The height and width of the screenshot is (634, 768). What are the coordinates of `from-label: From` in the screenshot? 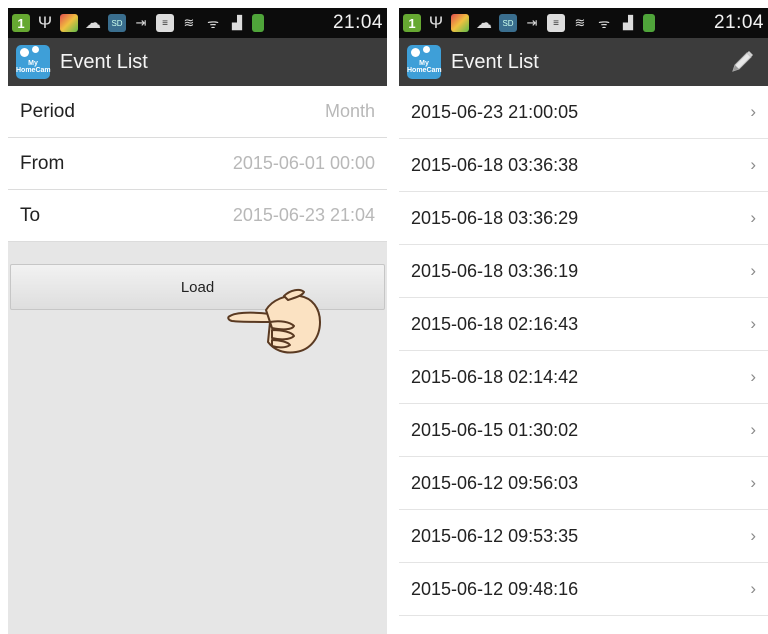 It's located at (42, 163).